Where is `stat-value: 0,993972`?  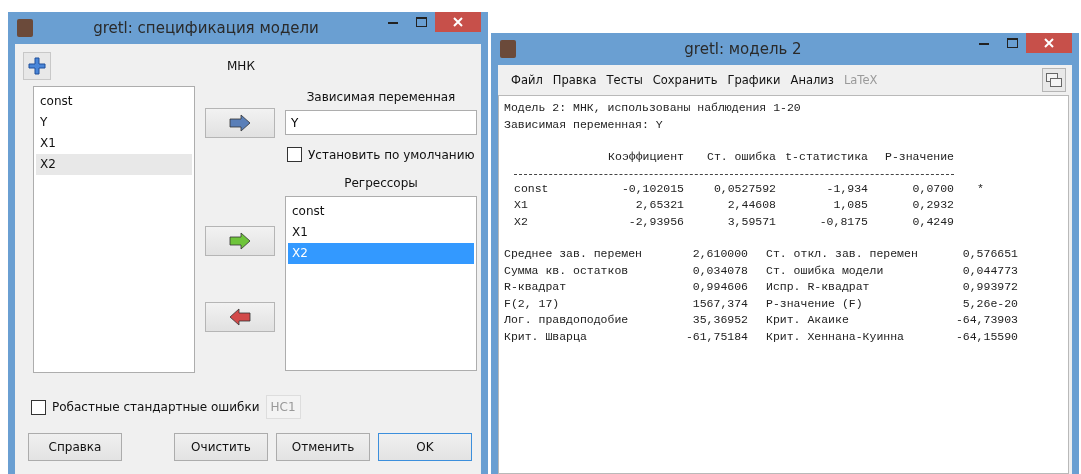
stat-value: 0,993972 is located at coordinates (989, 287).